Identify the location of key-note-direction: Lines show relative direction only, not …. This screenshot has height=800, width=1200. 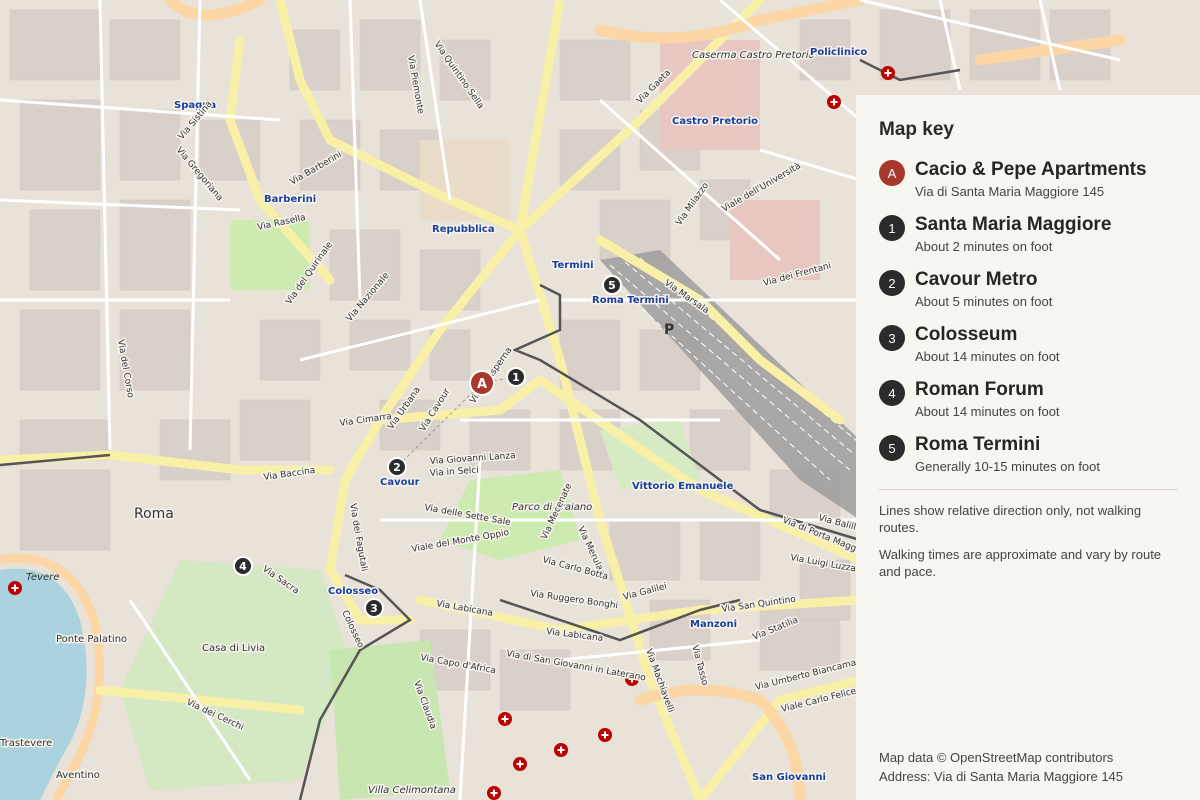
(1010, 519).